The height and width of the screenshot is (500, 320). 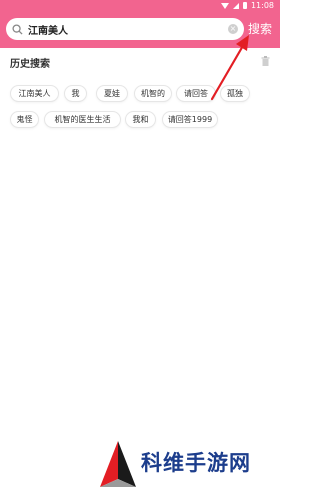 What do you see at coordinates (17, 29) in the screenshot?
I see `search-icon` at bounding box center [17, 29].